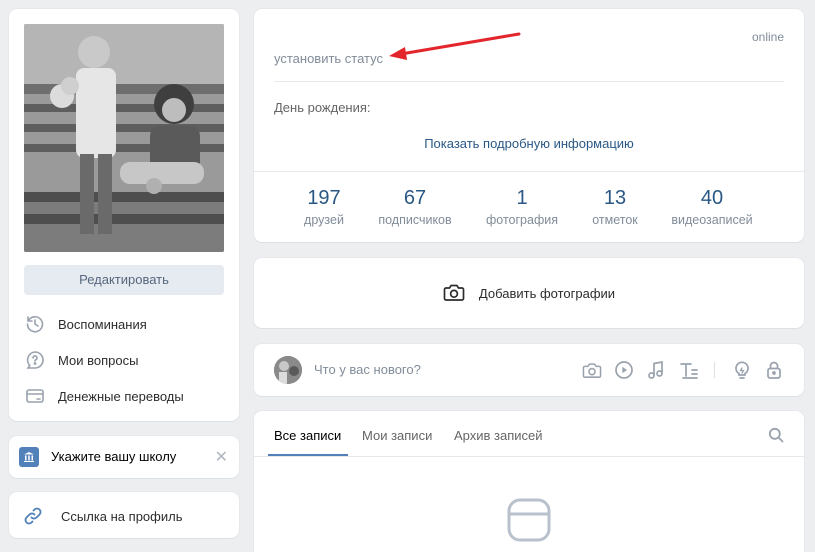 The height and width of the screenshot is (552, 815). Describe the element at coordinates (615, 220) in the screenshot. I see `counter-label: отметок` at that location.